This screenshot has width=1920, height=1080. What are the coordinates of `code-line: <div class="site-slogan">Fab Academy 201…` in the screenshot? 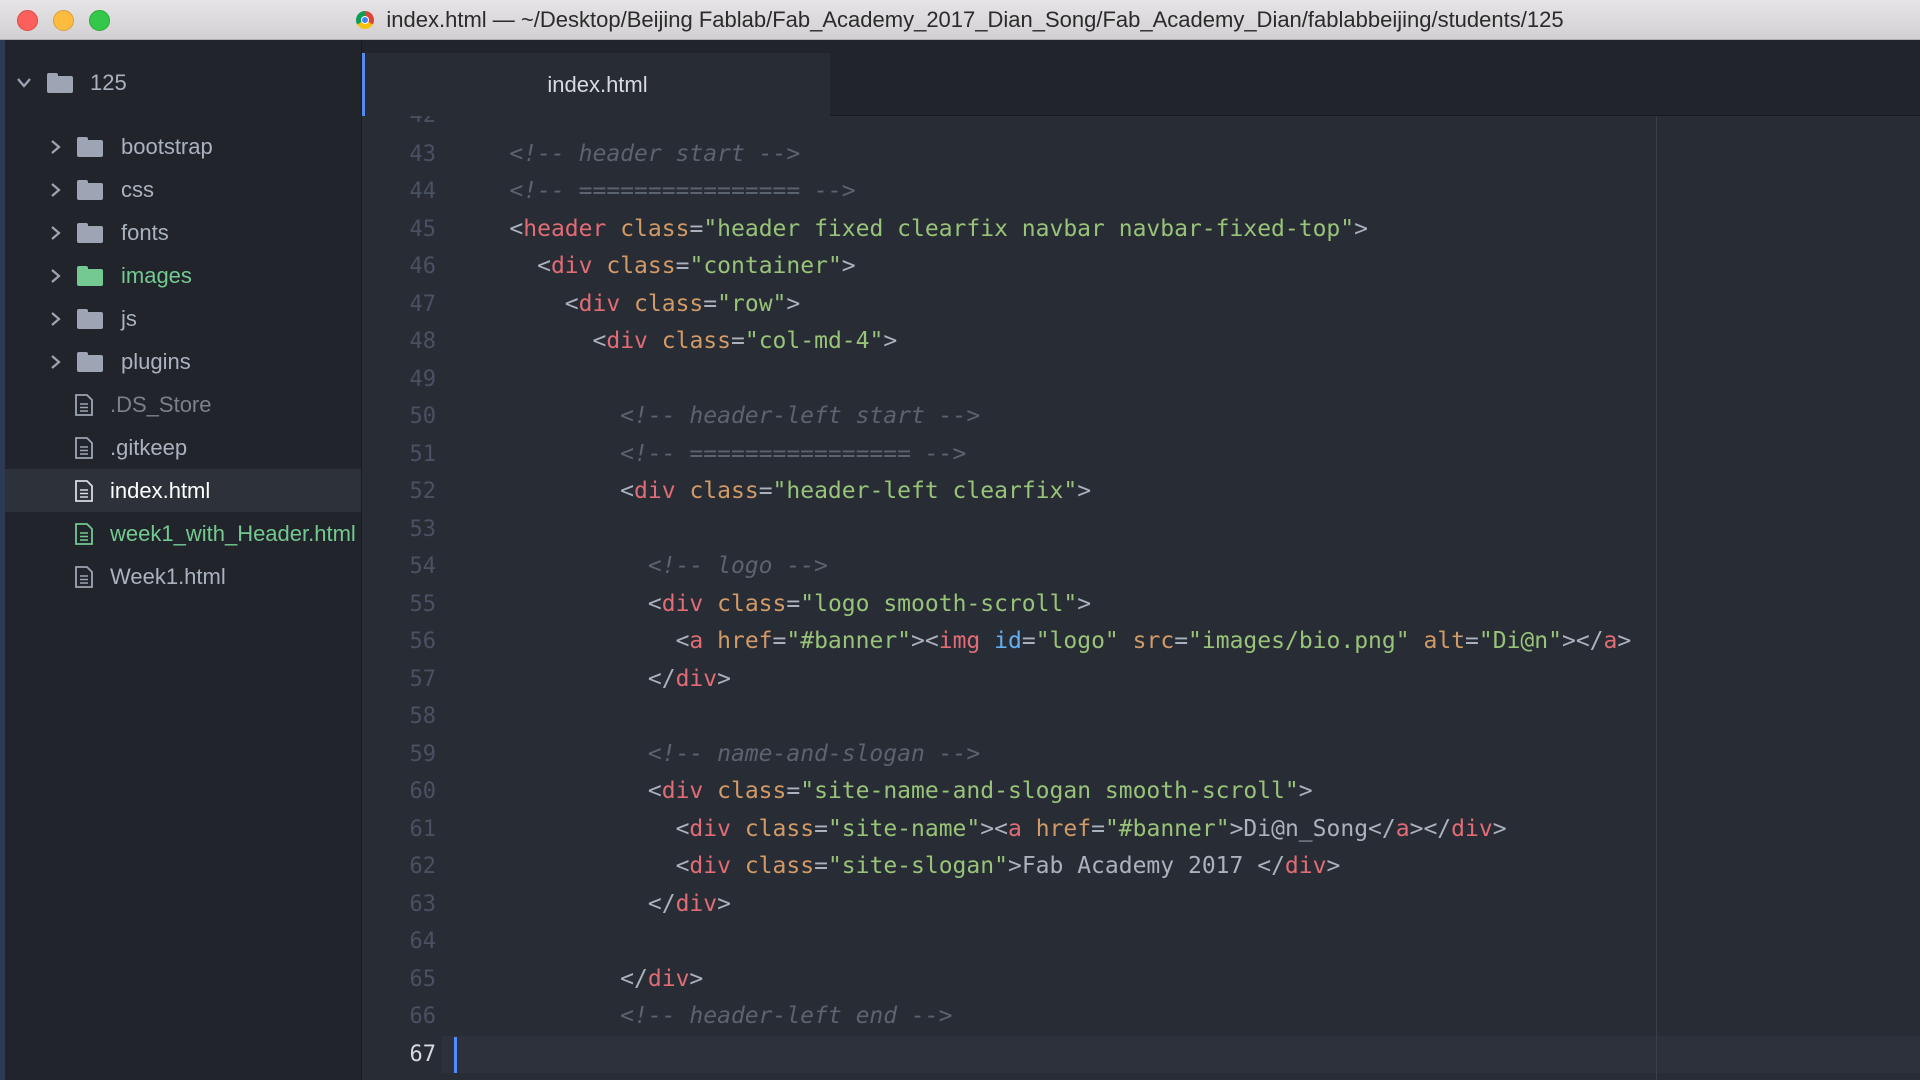 It's located at (897, 867).